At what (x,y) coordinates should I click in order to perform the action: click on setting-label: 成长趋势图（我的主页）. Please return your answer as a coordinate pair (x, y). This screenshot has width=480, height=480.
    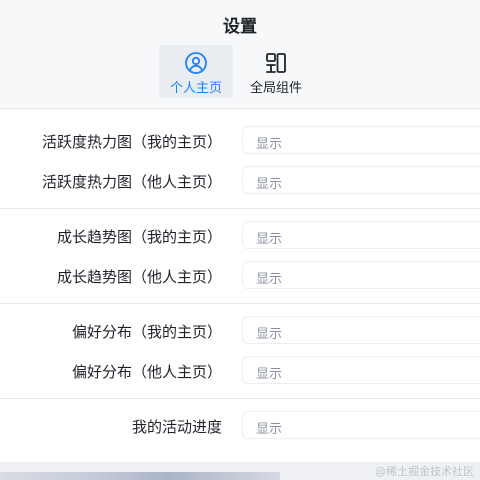
    Looking at the image, I should click on (139, 237).